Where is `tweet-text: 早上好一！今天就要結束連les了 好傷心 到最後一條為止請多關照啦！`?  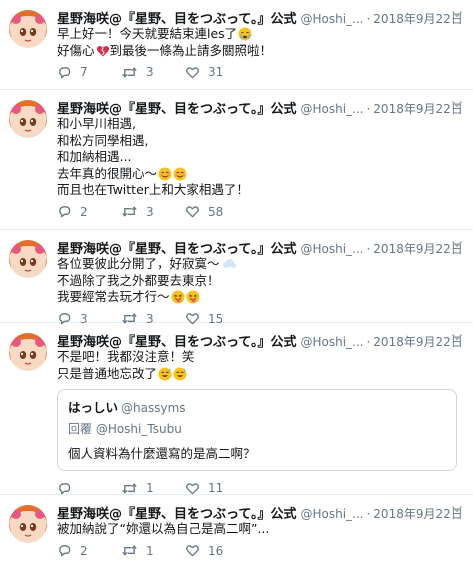 tweet-text: 早上好一！今天就要結束連les了 好傷心 到最後一條為止請多關照啦！ is located at coordinates (261, 42).